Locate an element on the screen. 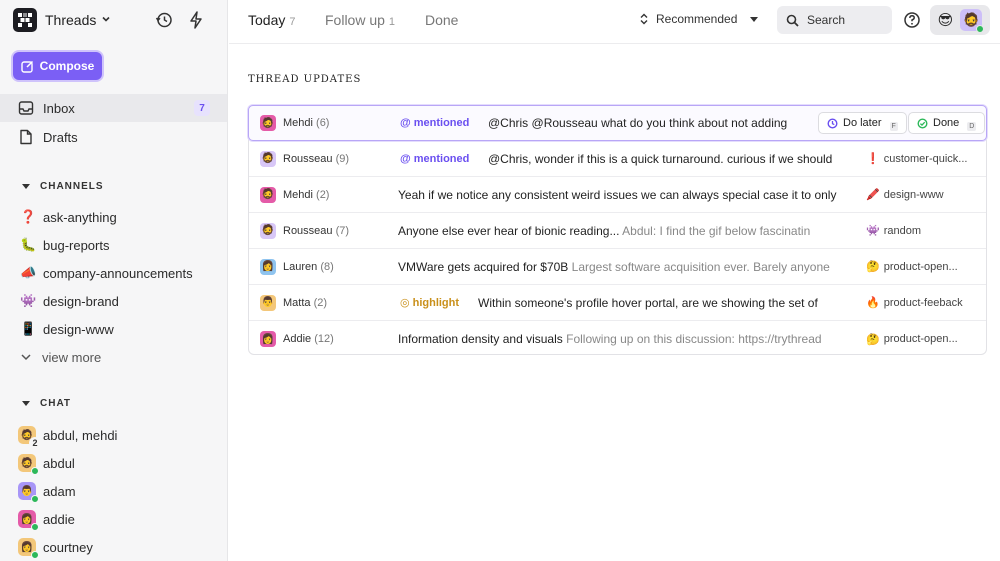 The width and height of the screenshot is (1000, 561). chat-item: 👩 addie is located at coordinates (46, 519).